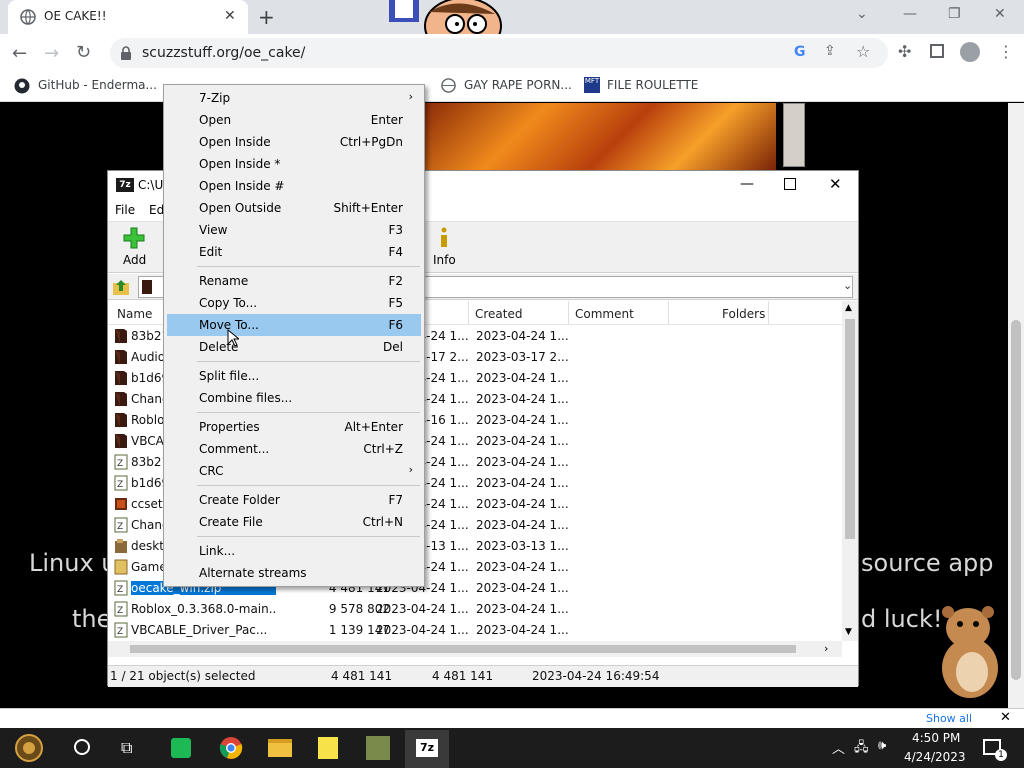  Describe the element at coordinates (294, 281) in the screenshot. I see `menu-item-rename: Rename F2` at that location.